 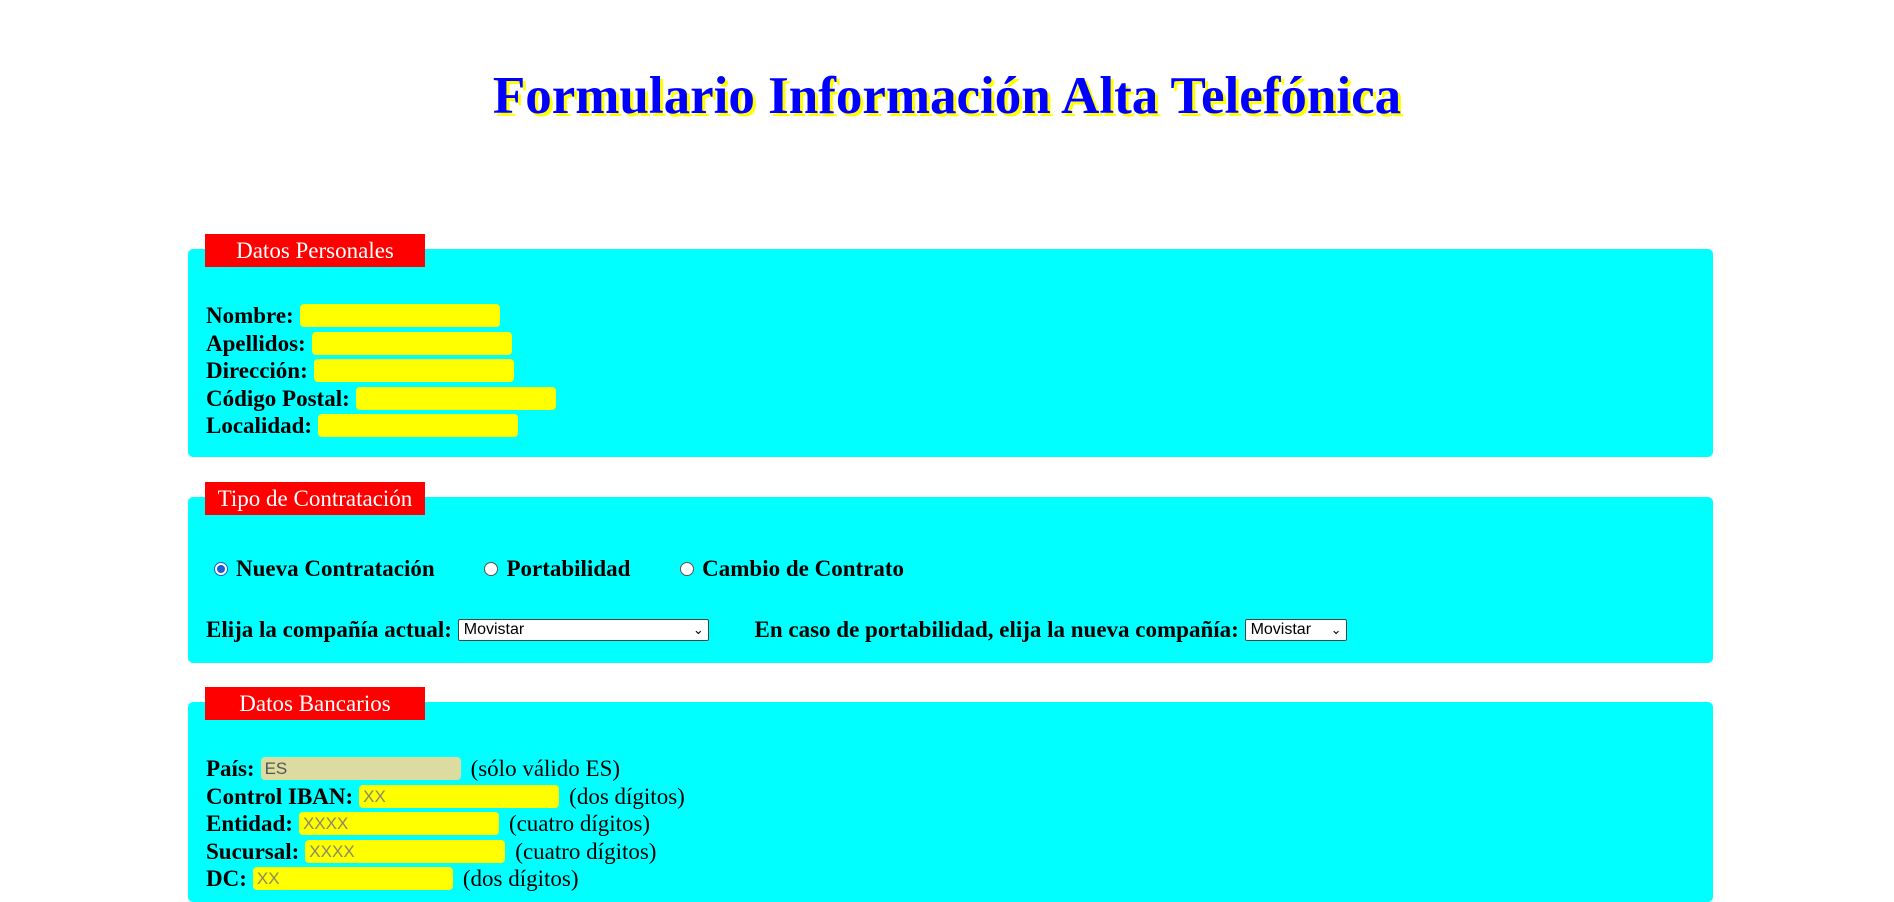 What do you see at coordinates (256, 343) in the screenshot?
I see `apellidos-label: Apellidos:` at bounding box center [256, 343].